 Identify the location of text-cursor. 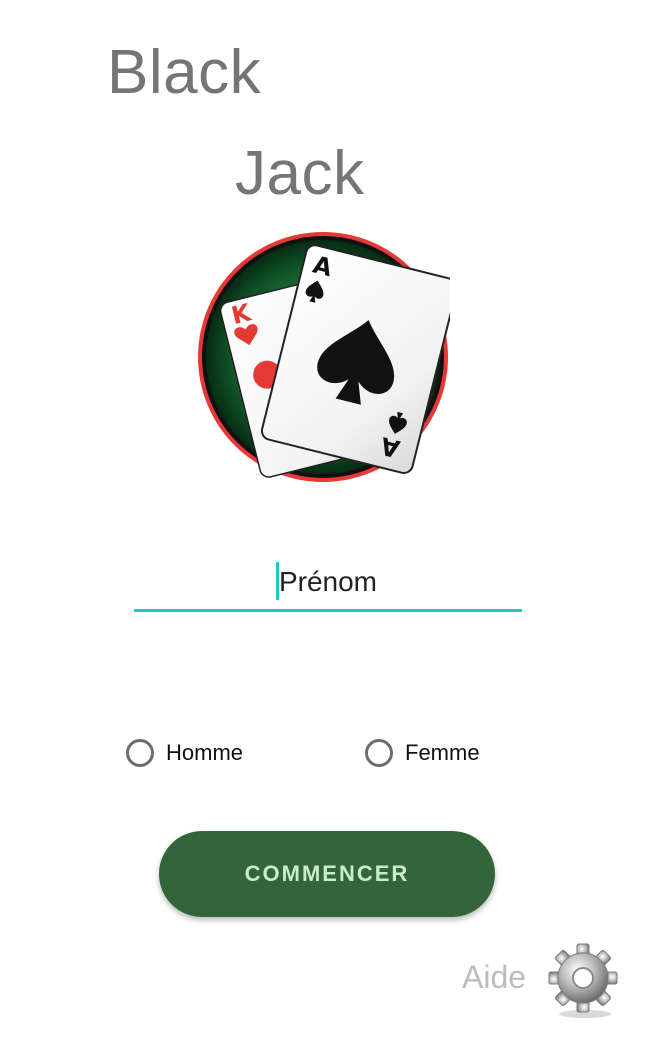
(277, 581).